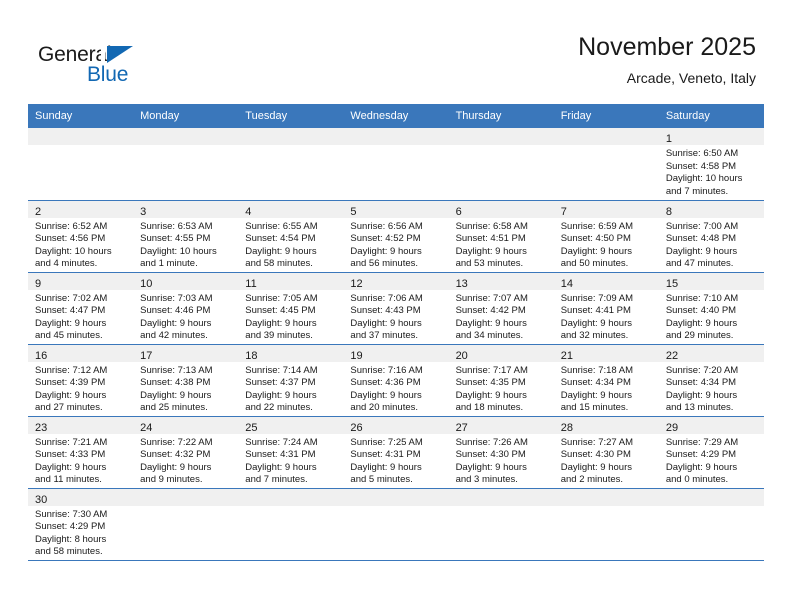 The width and height of the screenshot is (792, 612). What do you see at coordinates (81, 425) in the screenshot?
I see `day-number-band: 23` at bounding box center [81, 425].